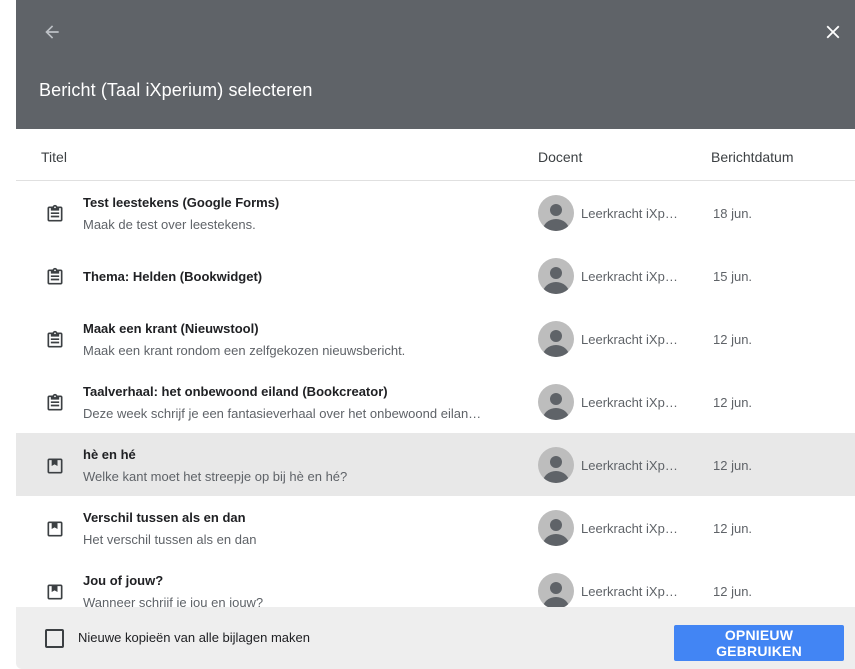 The image size is (855, 669). Describe the element at coordinates (54, 638) in the screenshot. I see `copy-attachments-checkbox` at that location.